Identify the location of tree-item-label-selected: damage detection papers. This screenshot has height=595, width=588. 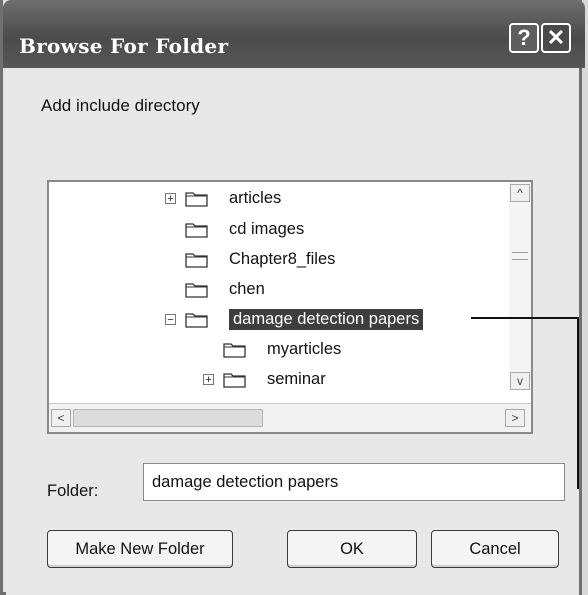
(326, 319).